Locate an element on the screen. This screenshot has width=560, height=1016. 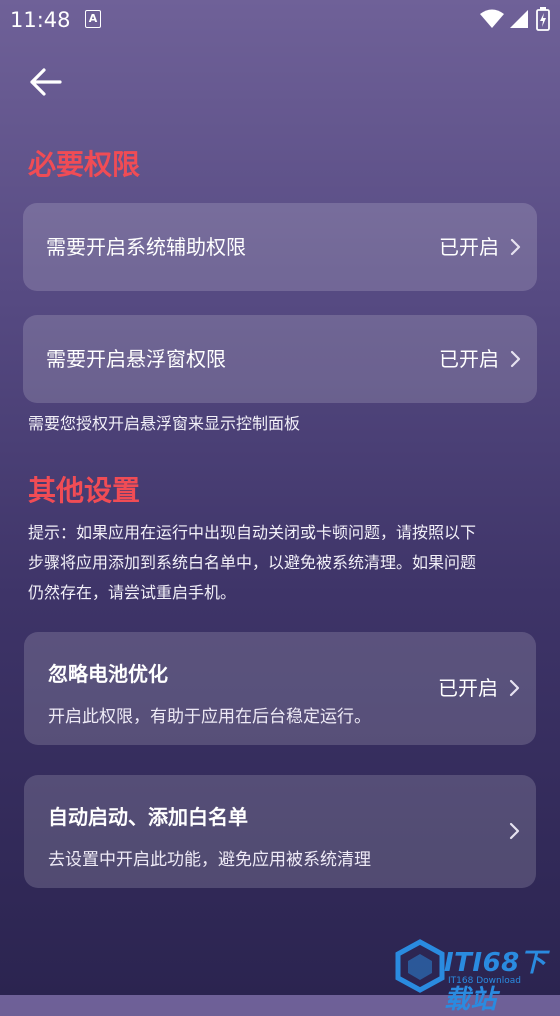
setting-subtitle: 去设置中开启此功能，避免应用被系统清理 is located at coordinates (209, 860).